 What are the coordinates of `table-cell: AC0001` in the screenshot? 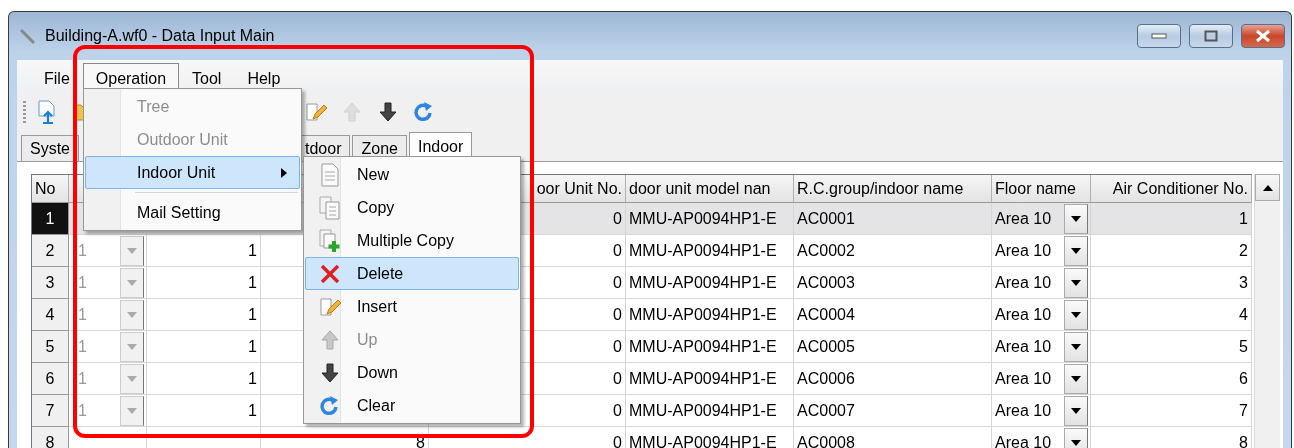 It's located at (893, 219).